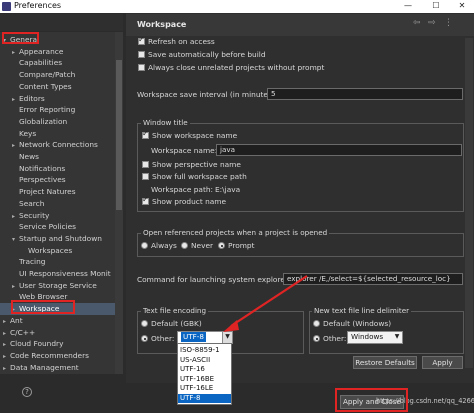 The height and width of the screenshot is (413, 474). I want to click on refresh-on-access-checkbox, so click(141, 40).